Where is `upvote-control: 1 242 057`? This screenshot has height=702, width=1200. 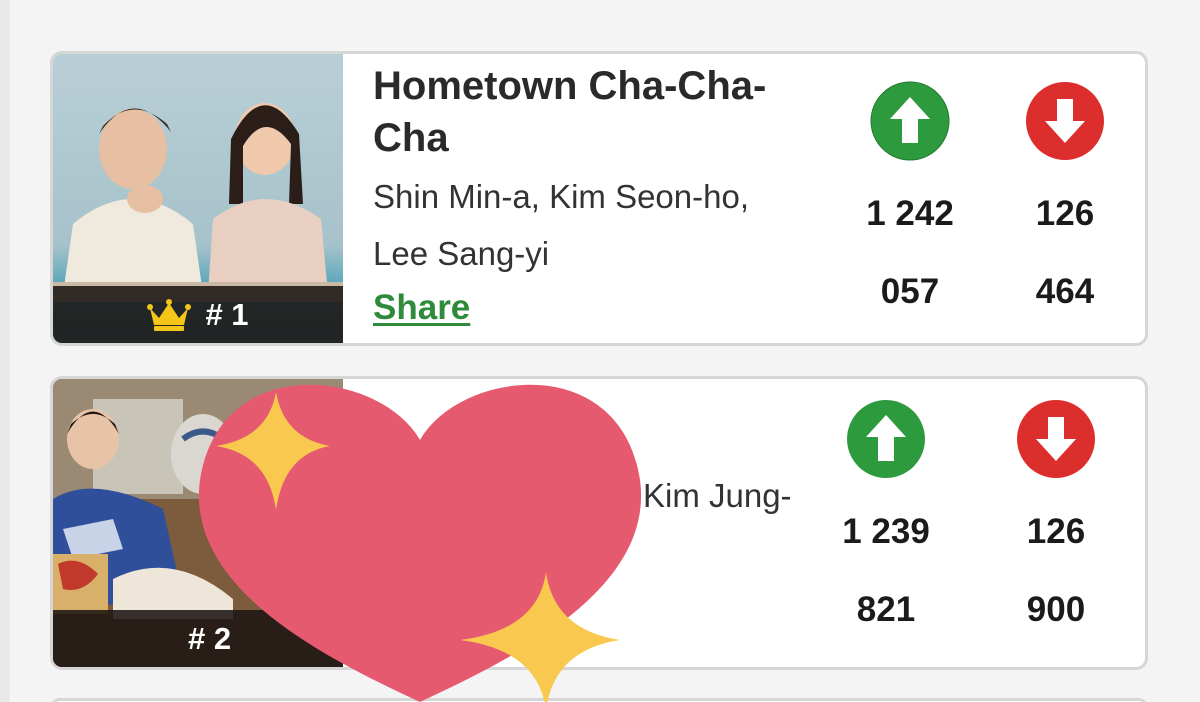 upvote-control: 1 242 057 is located at coordinates (910, 206).